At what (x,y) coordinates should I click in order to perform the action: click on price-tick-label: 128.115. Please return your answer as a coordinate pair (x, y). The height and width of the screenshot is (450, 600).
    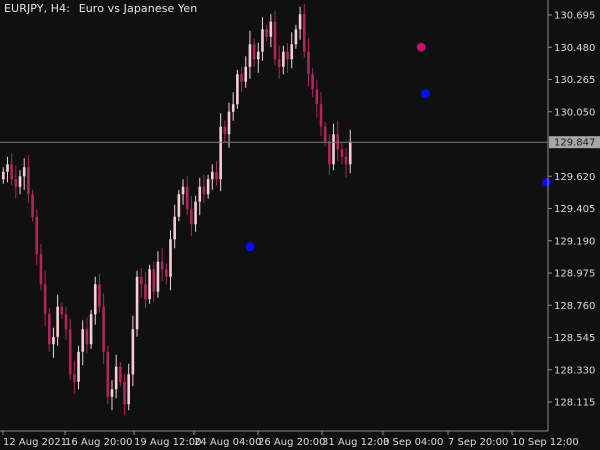
    Looking at the image, I should click on (574, 403).